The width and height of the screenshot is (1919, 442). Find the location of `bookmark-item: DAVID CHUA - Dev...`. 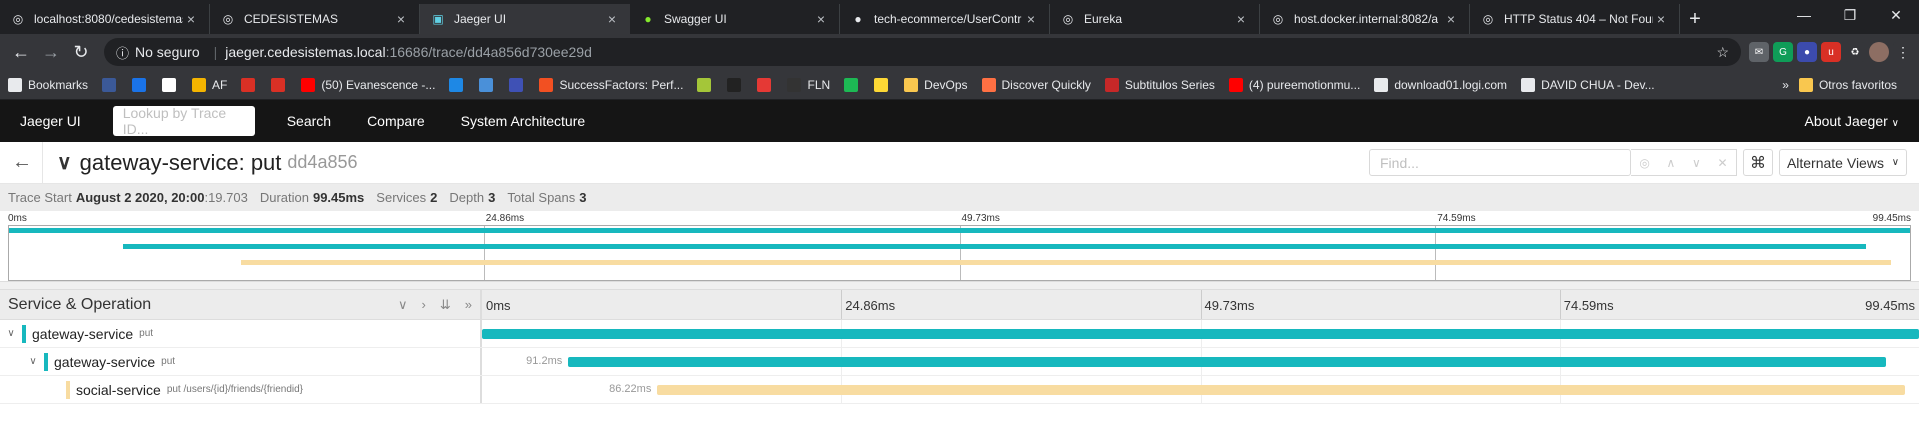

bookmark-item: DAVID CHUA - Dev... is located at coordinates (1588, 84).